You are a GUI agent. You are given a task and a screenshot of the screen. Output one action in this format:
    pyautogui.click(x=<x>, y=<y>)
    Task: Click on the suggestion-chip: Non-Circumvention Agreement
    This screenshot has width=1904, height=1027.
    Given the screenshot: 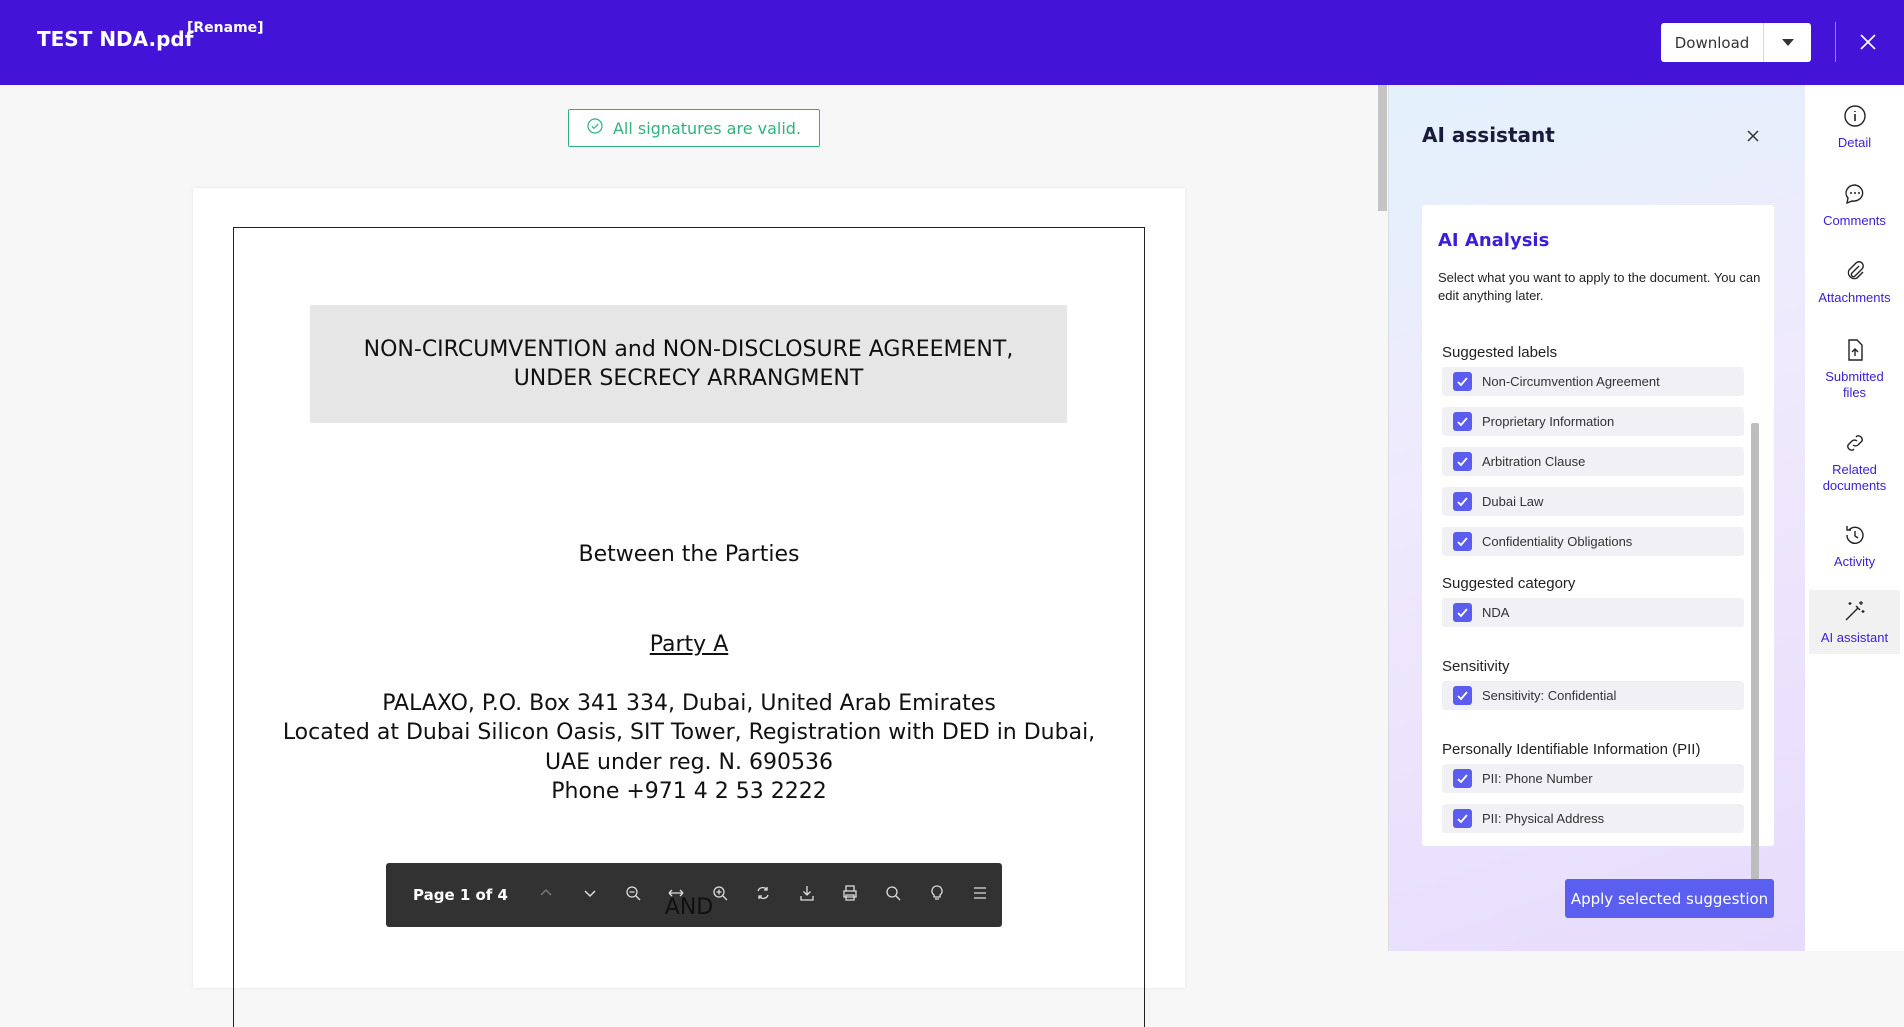 What is the action you would take?
    pyautogui.click(x=1593, y=381)
    